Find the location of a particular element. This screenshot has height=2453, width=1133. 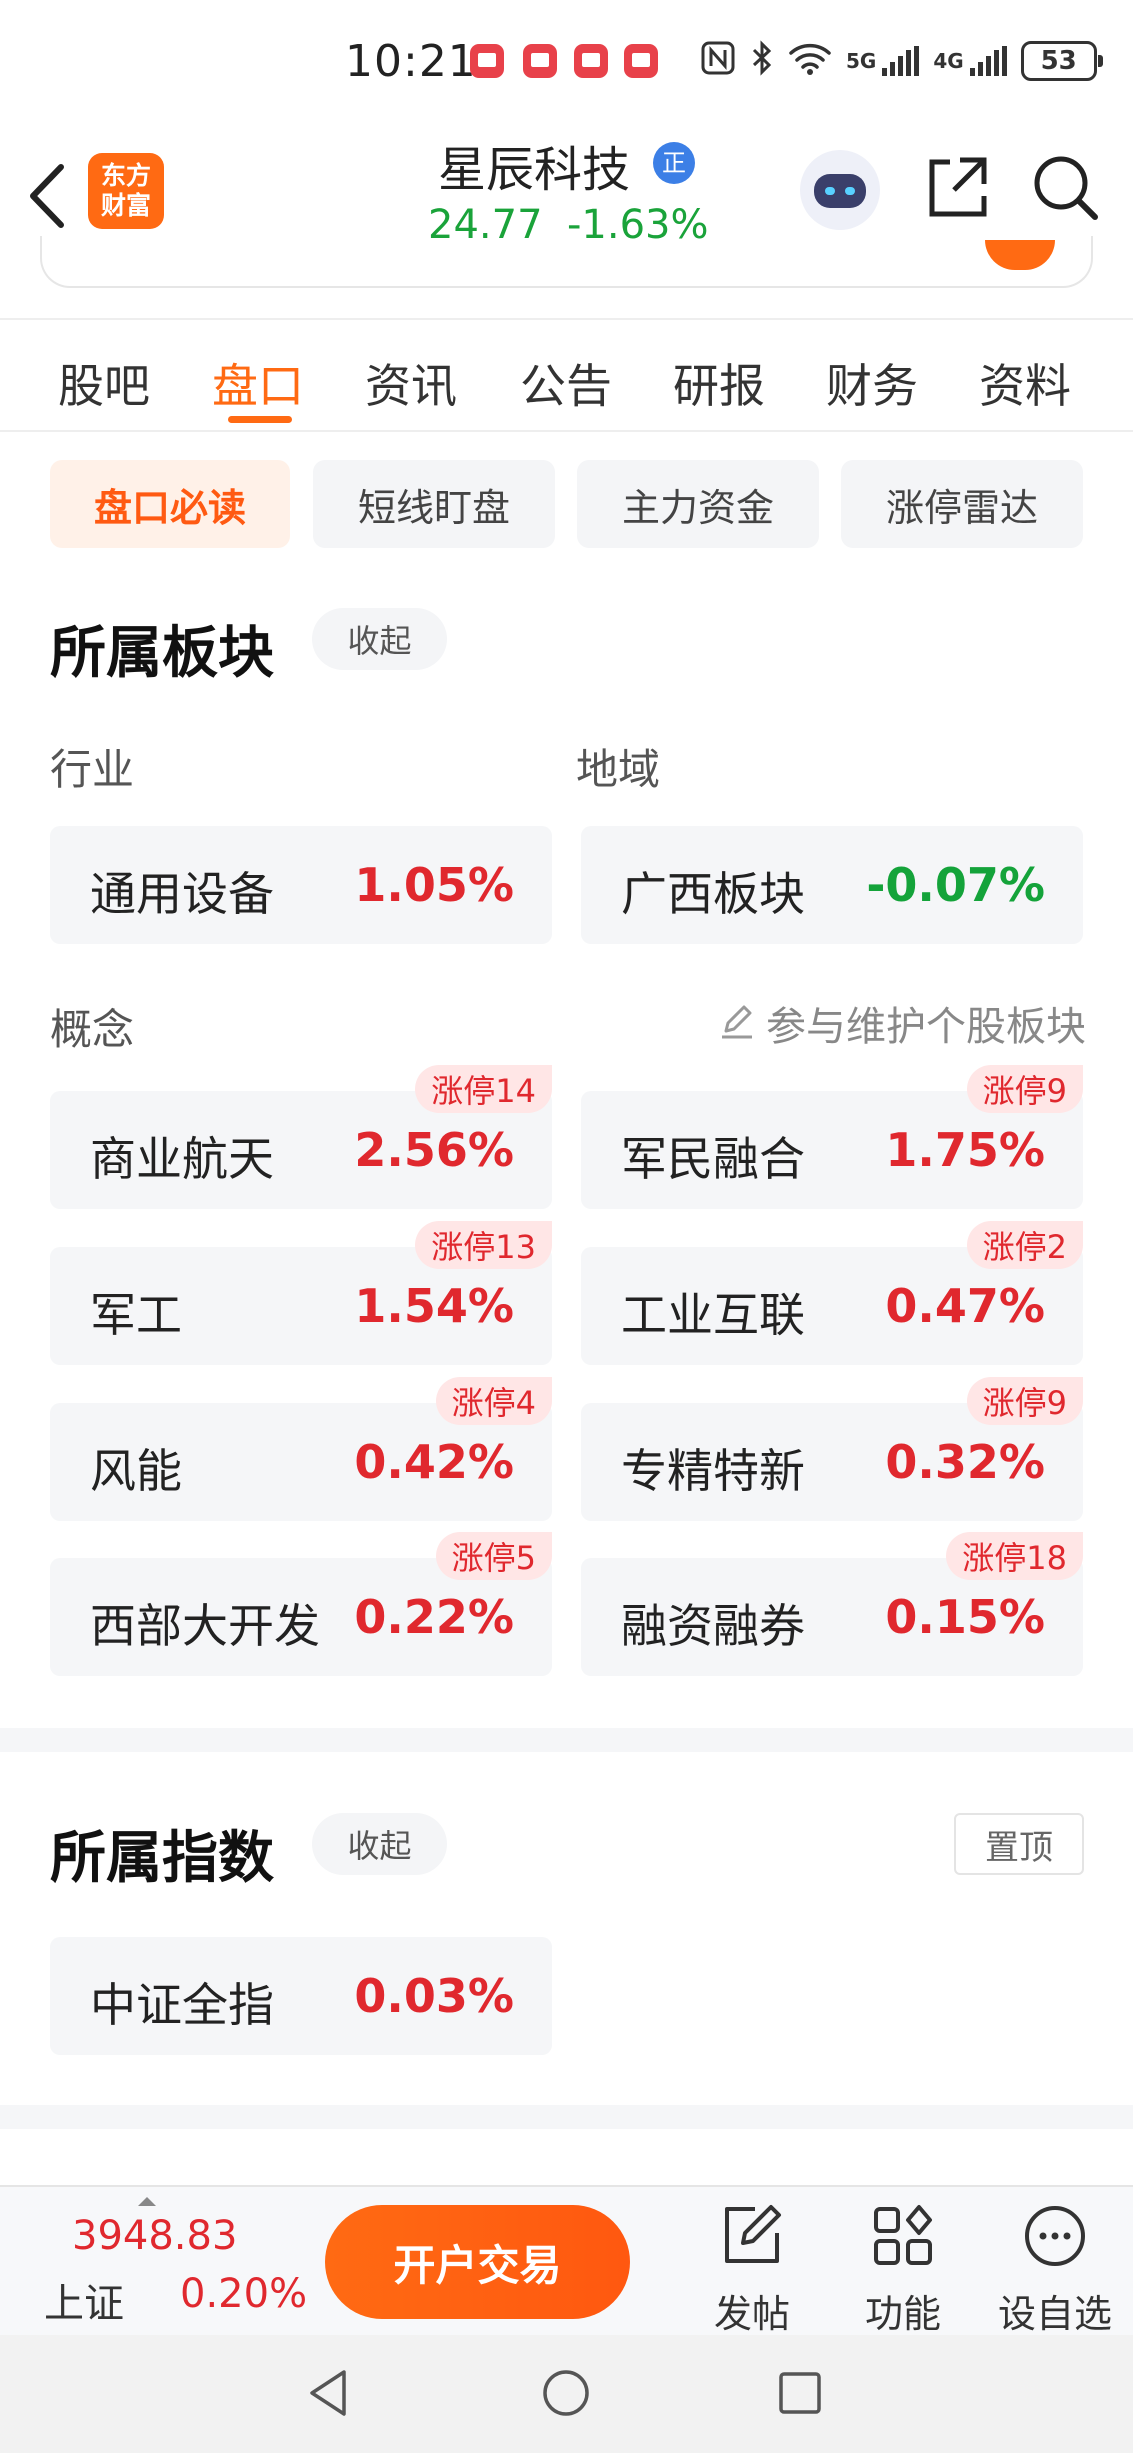

bottom-action-bar: 3948.83 上证 0.20% 开户交易 发帖 功能 设自选 is located at coordinates (566, 2260).